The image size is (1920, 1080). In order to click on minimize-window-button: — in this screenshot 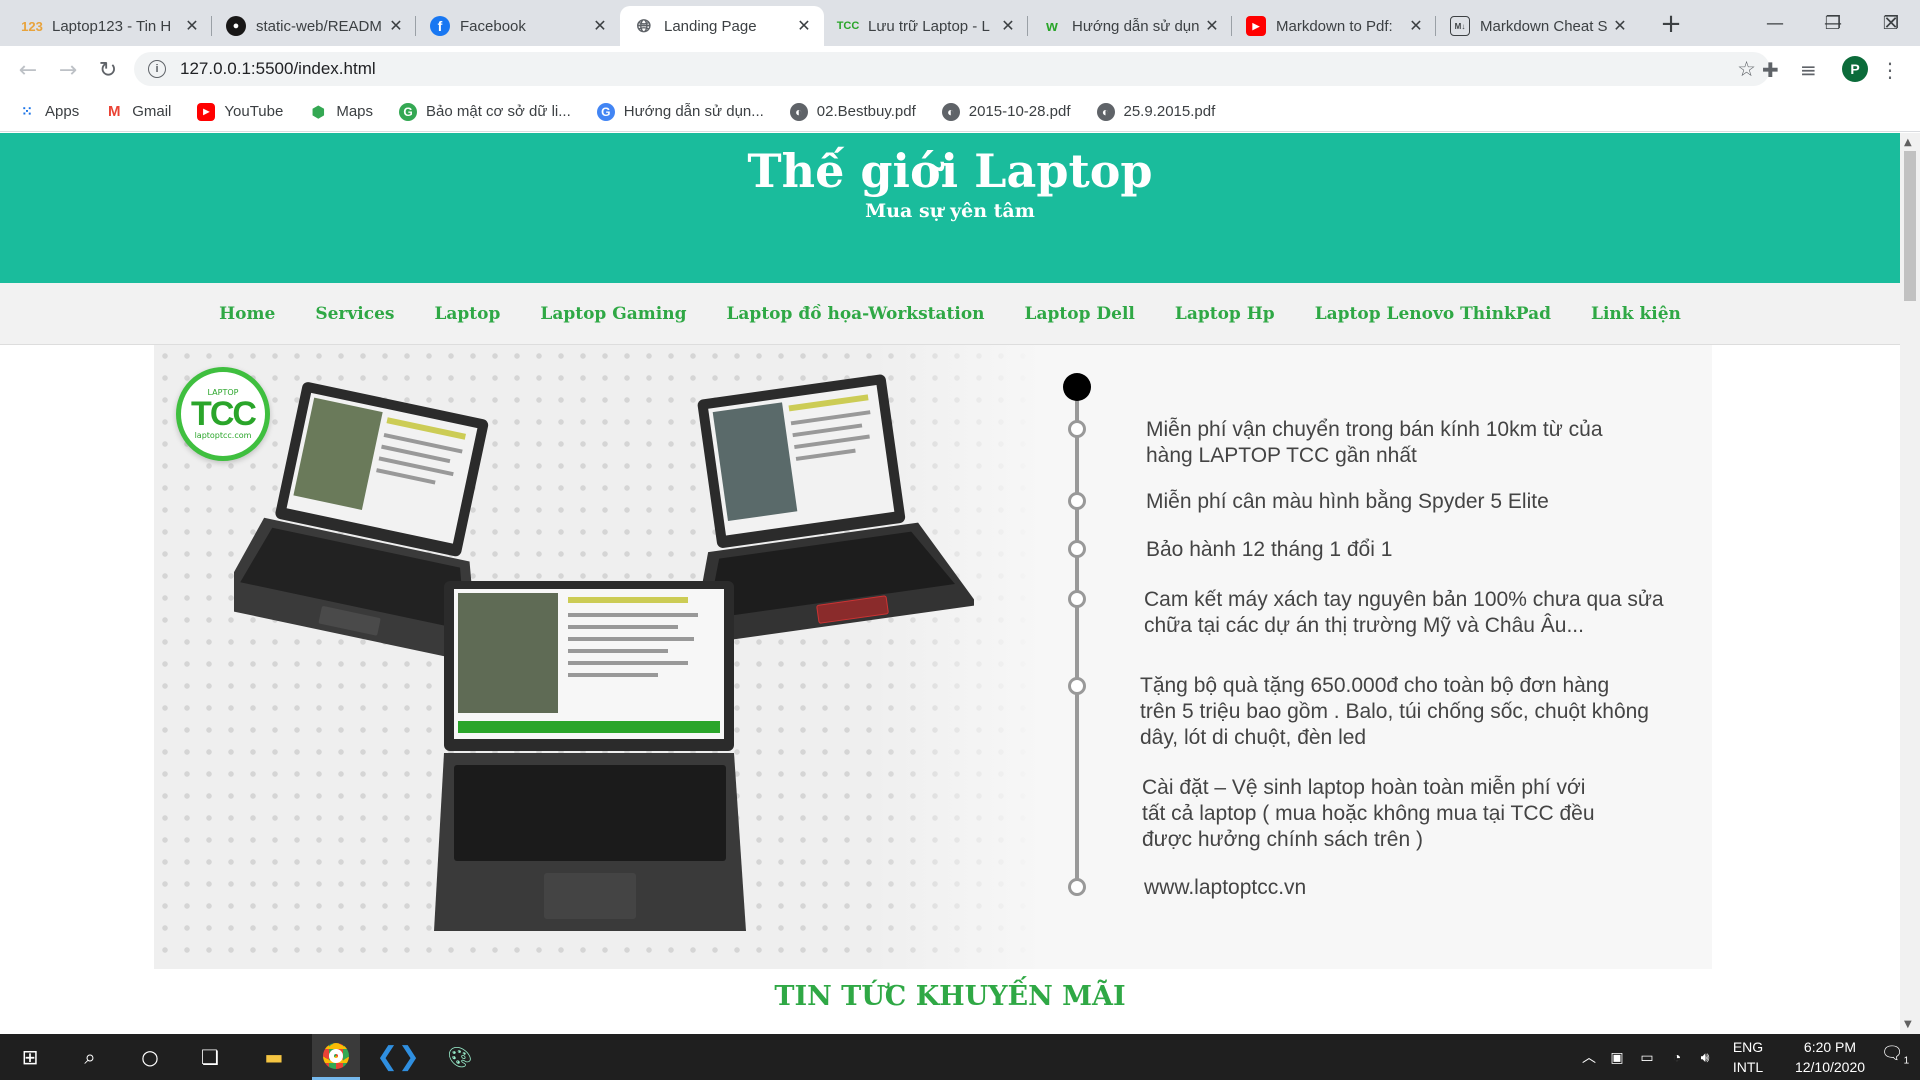, I will do `click(1775, 23)`.